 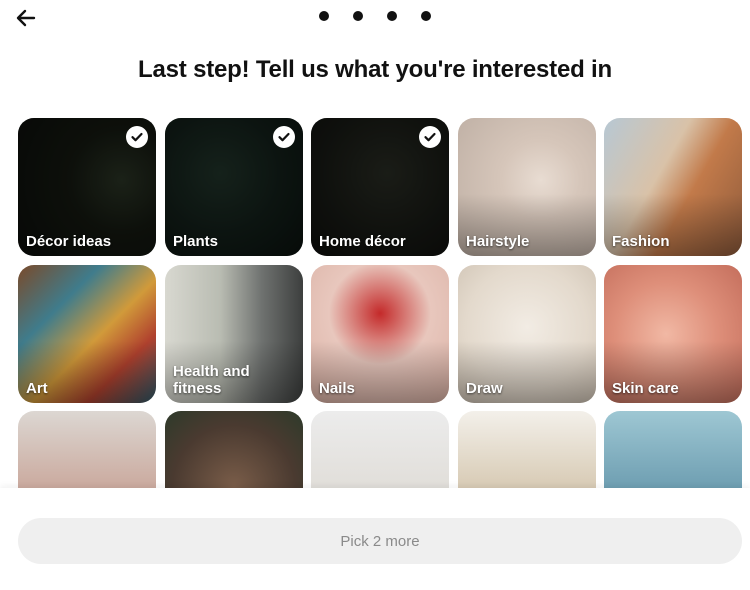 I want to click on topic-label: Plants, so click(x=196, y=241).